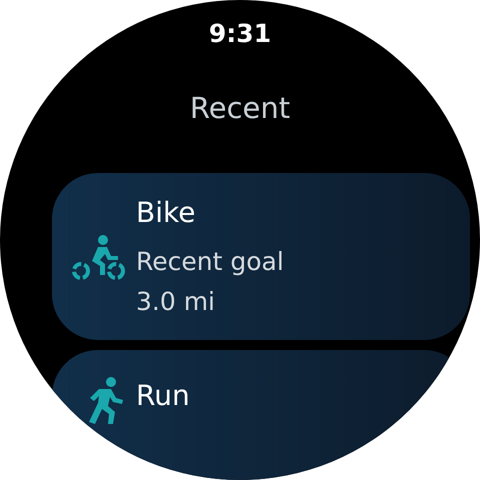 The image size is (480, 480). Describe the element at coordinates (210, 262) in the screenshot. I see `activity-detail: Recent goal` at that location.